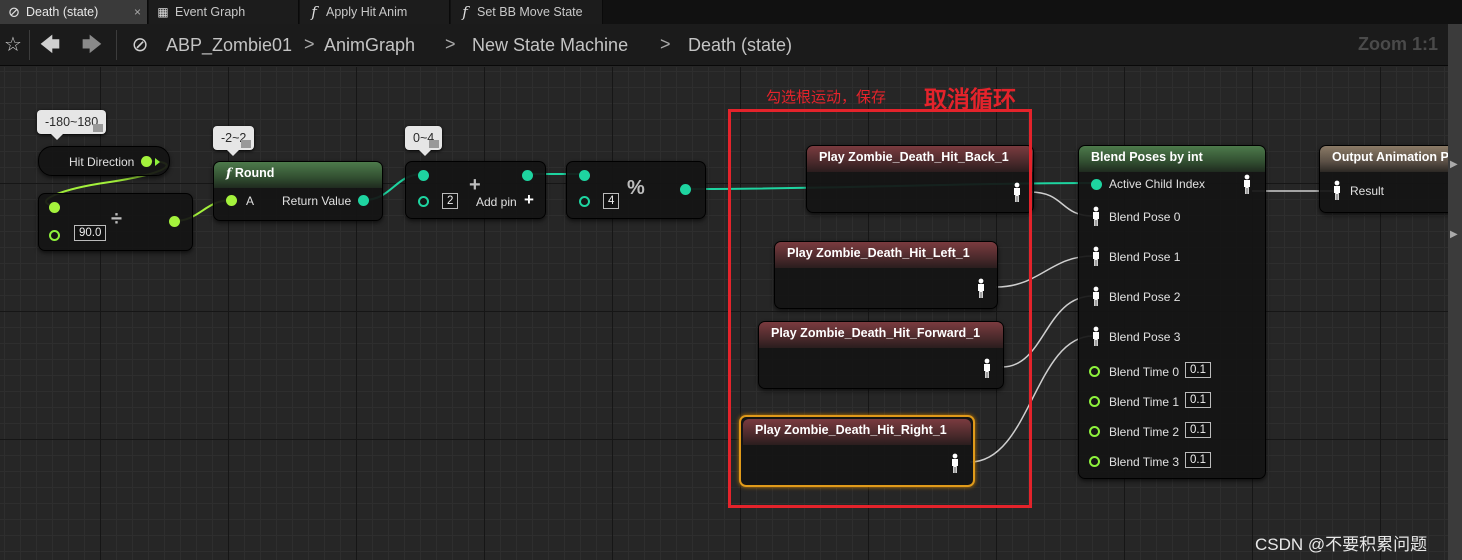 The height and width of the screenshot is (560, 1462). What do you see at coordinates (72, 125) in the screenshot?
I see `comment-bubble: -180~180` at bounding box center [72, 125].